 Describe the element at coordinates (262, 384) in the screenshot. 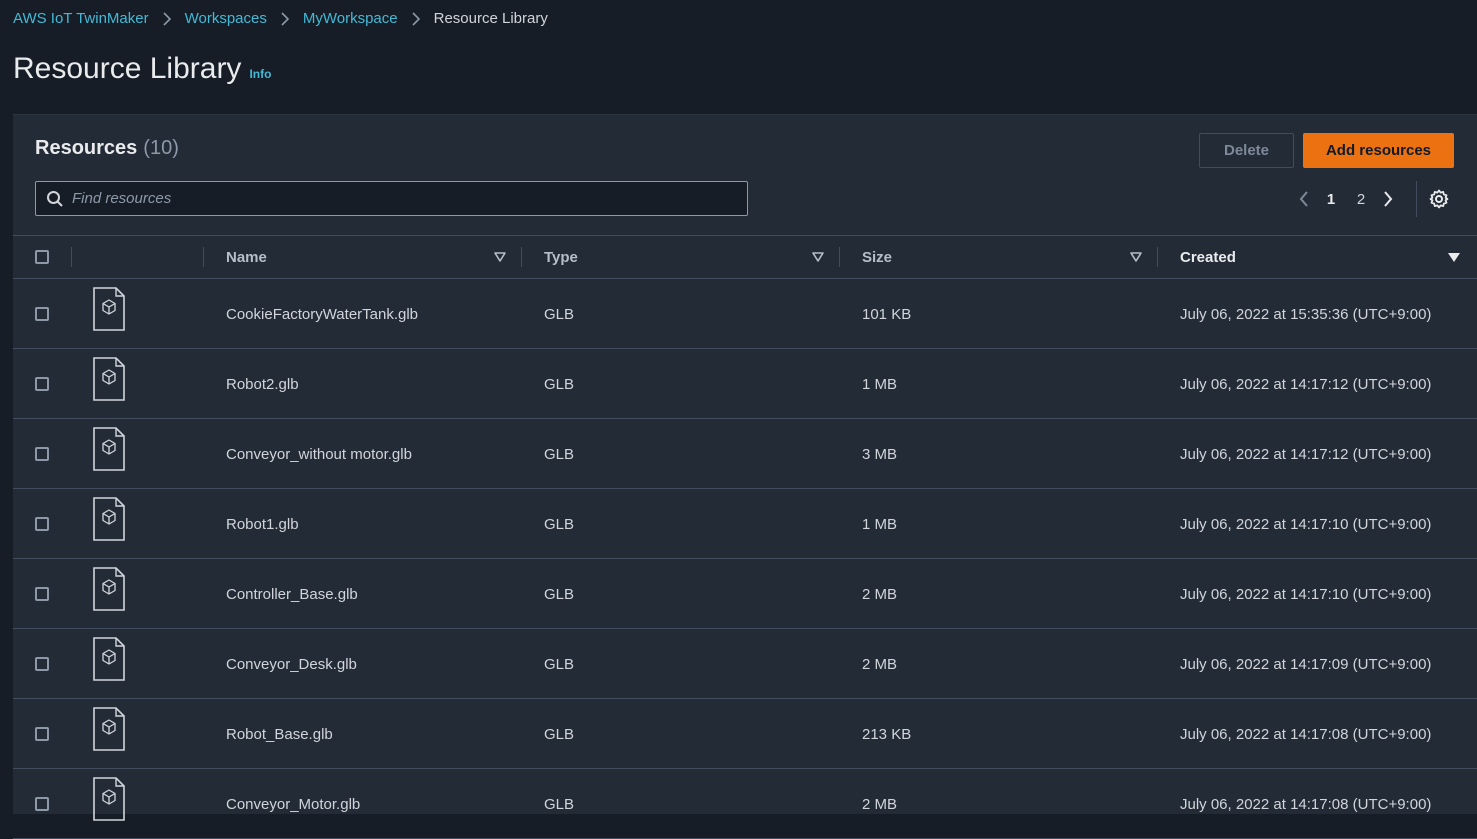

I see `cell-name: Robot2.glb` at that location.